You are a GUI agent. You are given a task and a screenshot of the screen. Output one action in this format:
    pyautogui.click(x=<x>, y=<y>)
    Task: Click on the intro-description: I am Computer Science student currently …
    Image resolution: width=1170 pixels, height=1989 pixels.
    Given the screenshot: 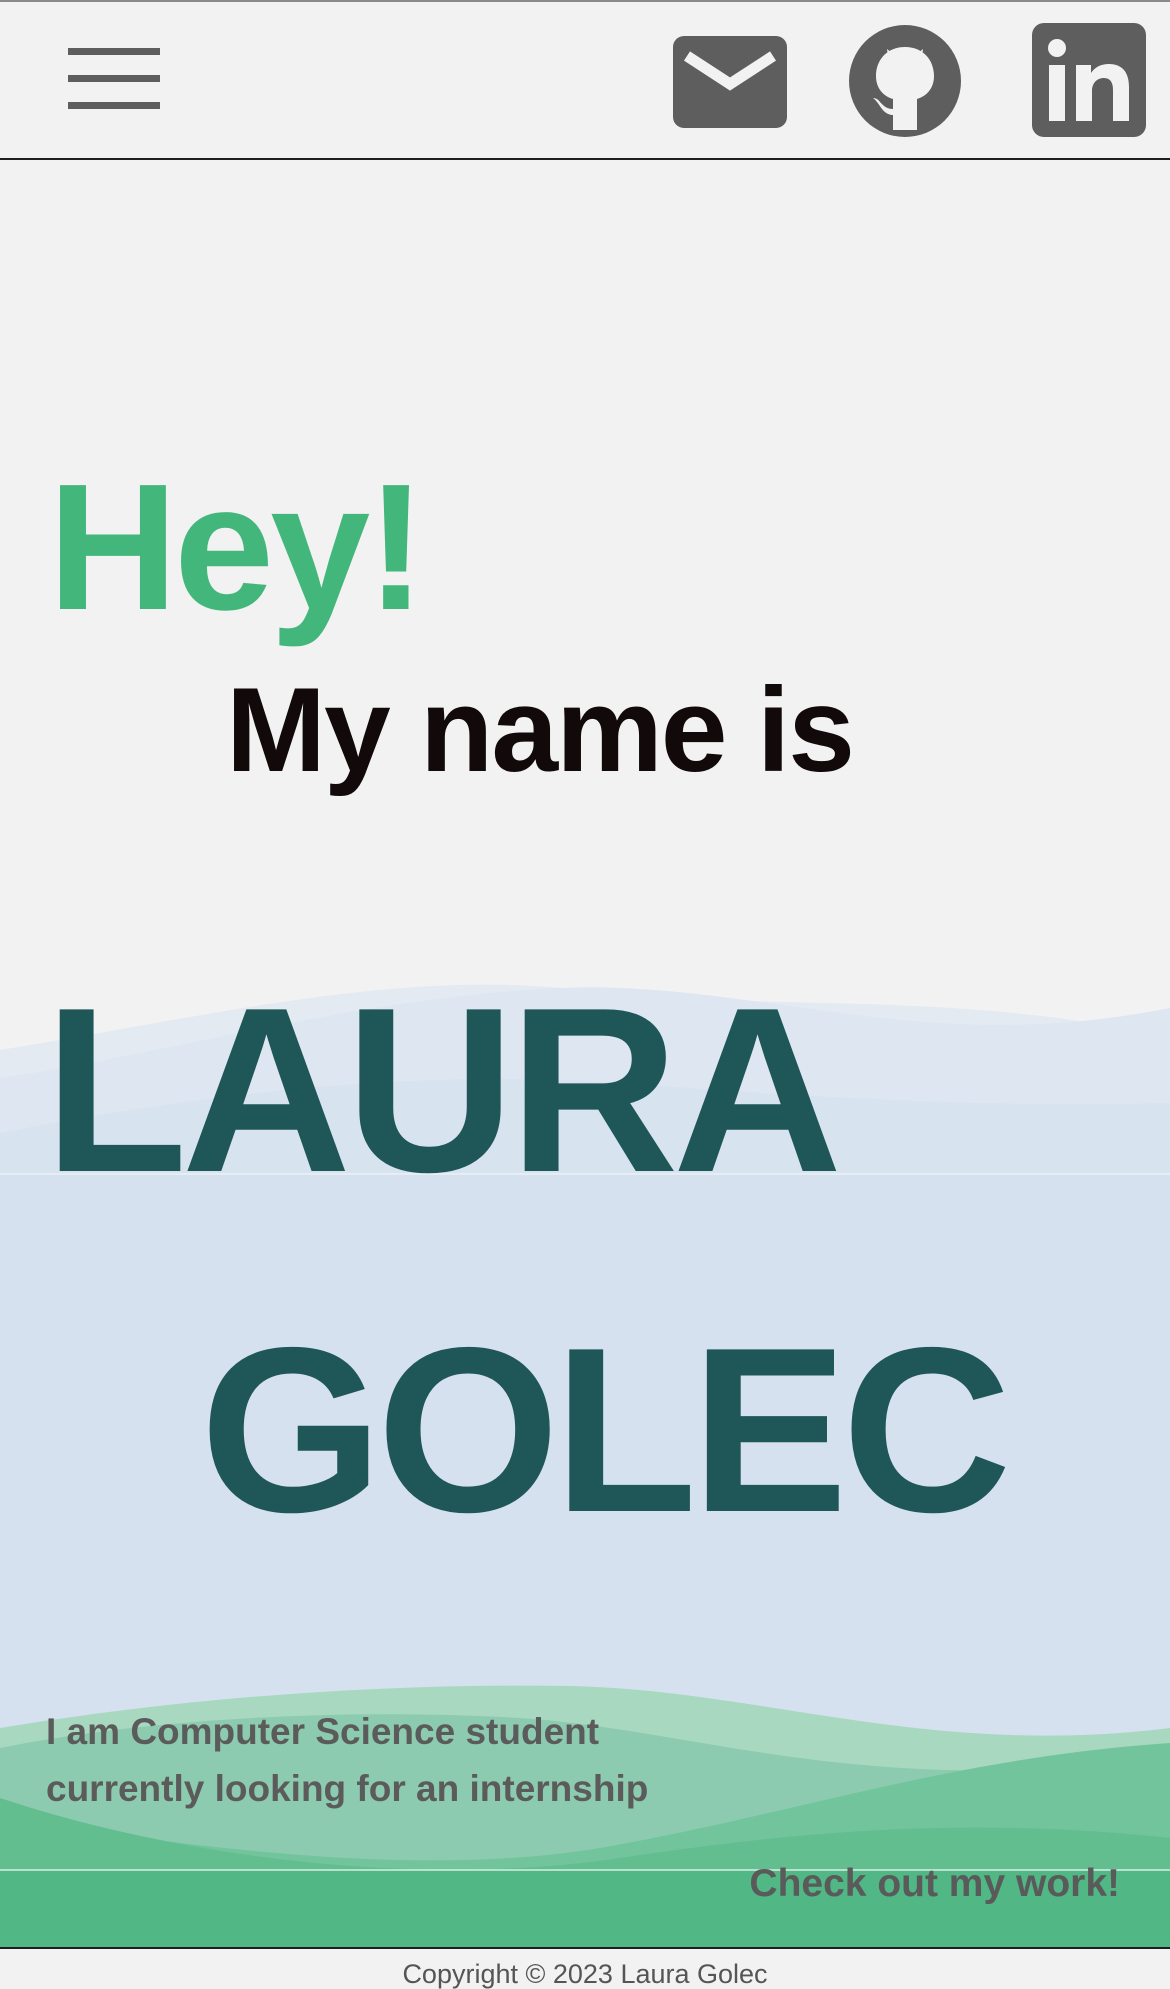 What is the action you would take?
    pyautogui.click(x=347, y=1760)
    